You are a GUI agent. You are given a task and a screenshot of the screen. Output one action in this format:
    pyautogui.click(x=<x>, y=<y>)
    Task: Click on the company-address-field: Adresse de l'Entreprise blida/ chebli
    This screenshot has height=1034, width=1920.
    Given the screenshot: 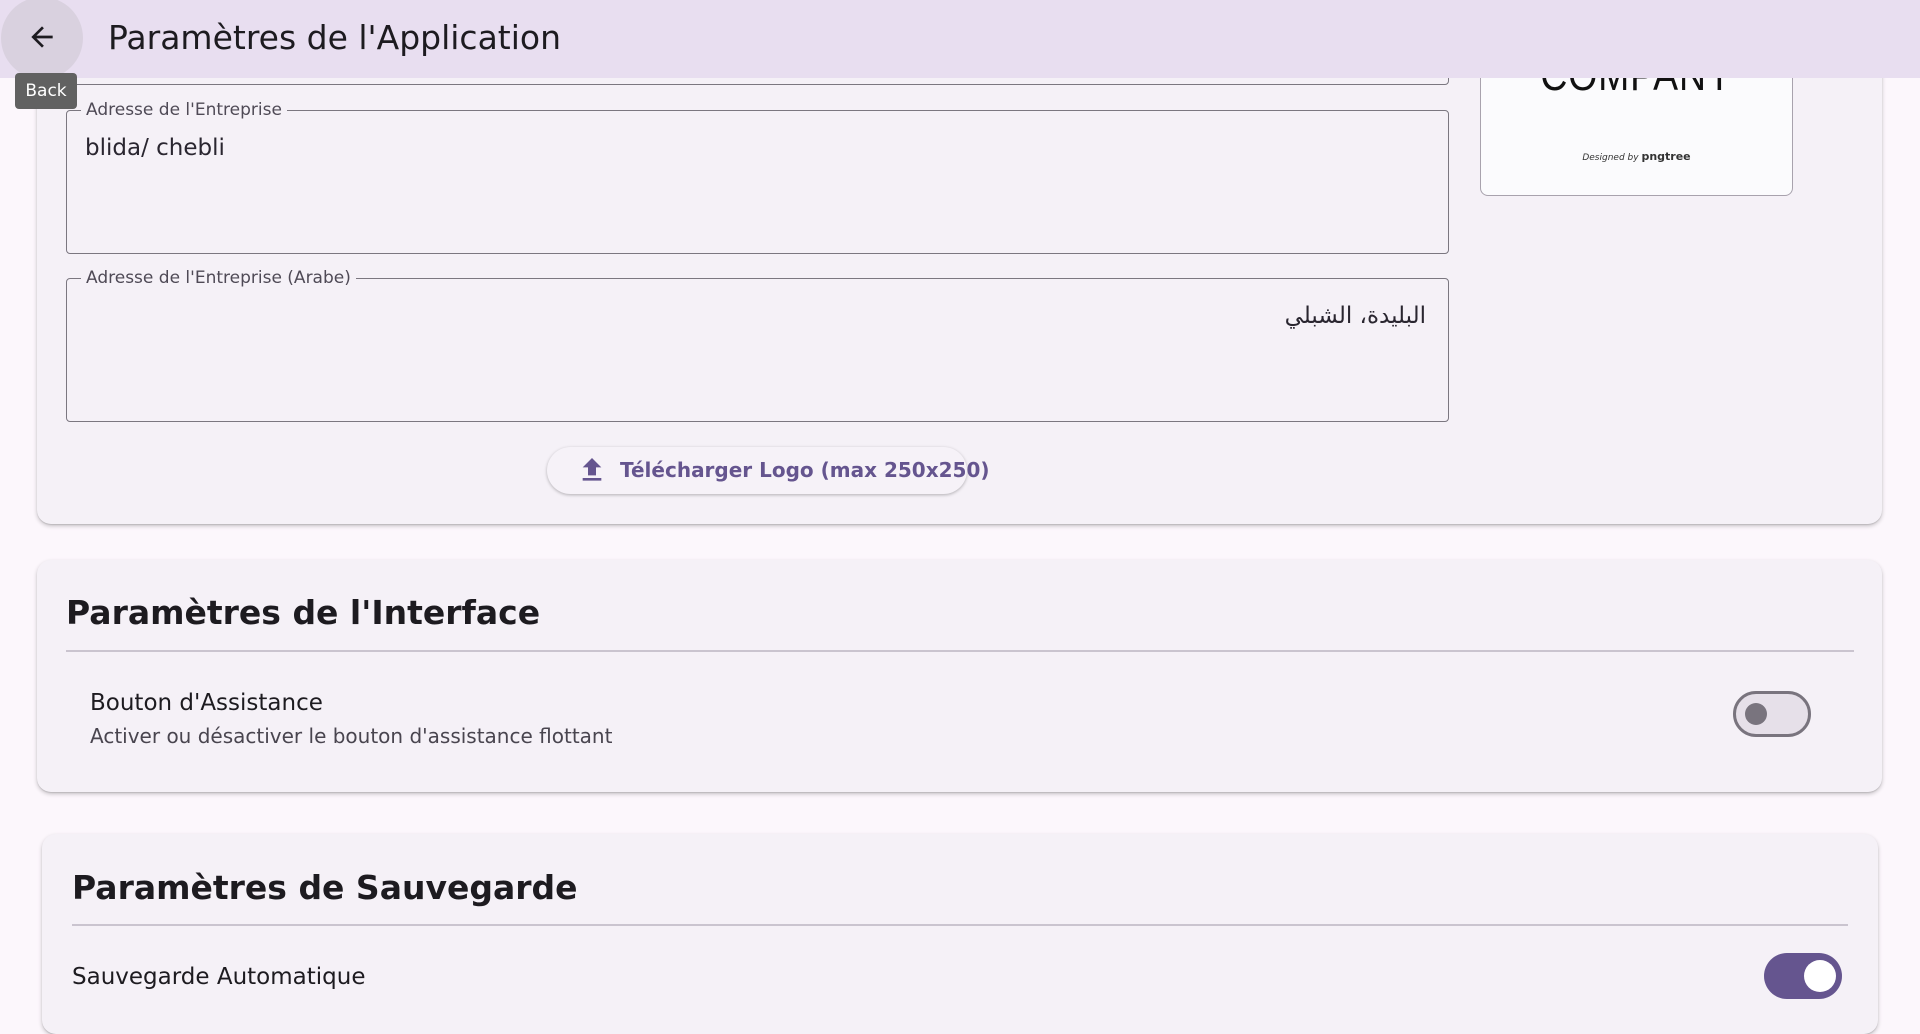 What is the action you would take?
    pyautogui.click(x=757, y=177)
    